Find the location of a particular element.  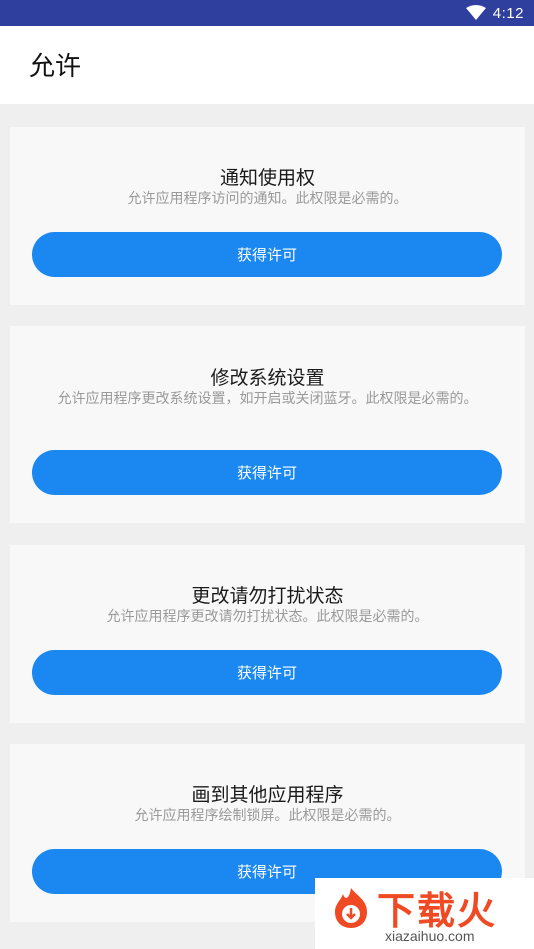

status-bar: 4:12 is located at coordinates (267, 13).